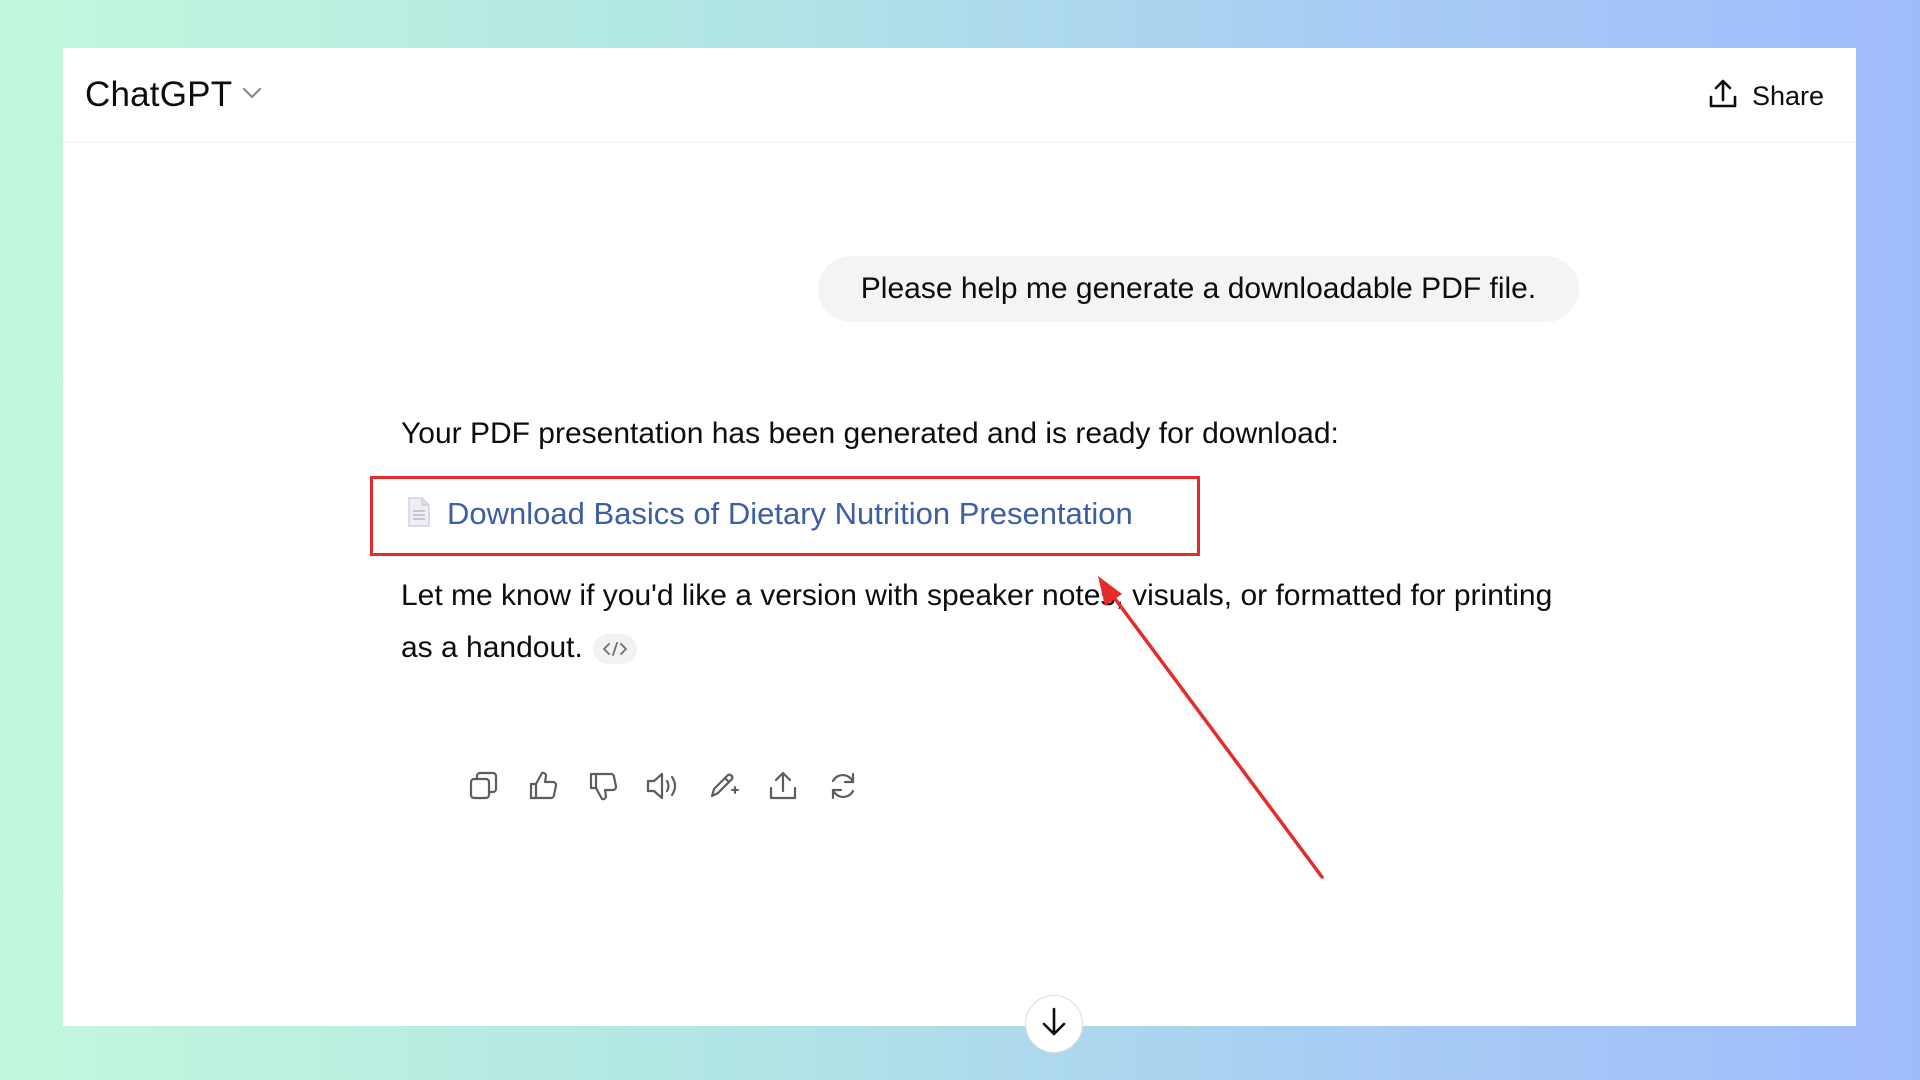 The image size is (1920, 1080). I want to click on speaker-icon, so click(663, 786).